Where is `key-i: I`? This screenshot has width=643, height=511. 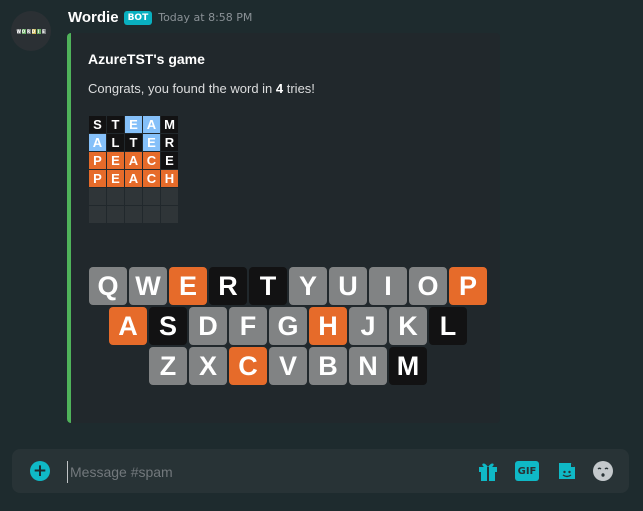
key-i: I is located at coordinates (388, 286).